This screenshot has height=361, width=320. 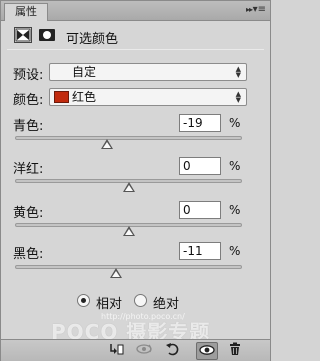 I want to click on color-swatch, so click(x=61, y=97).